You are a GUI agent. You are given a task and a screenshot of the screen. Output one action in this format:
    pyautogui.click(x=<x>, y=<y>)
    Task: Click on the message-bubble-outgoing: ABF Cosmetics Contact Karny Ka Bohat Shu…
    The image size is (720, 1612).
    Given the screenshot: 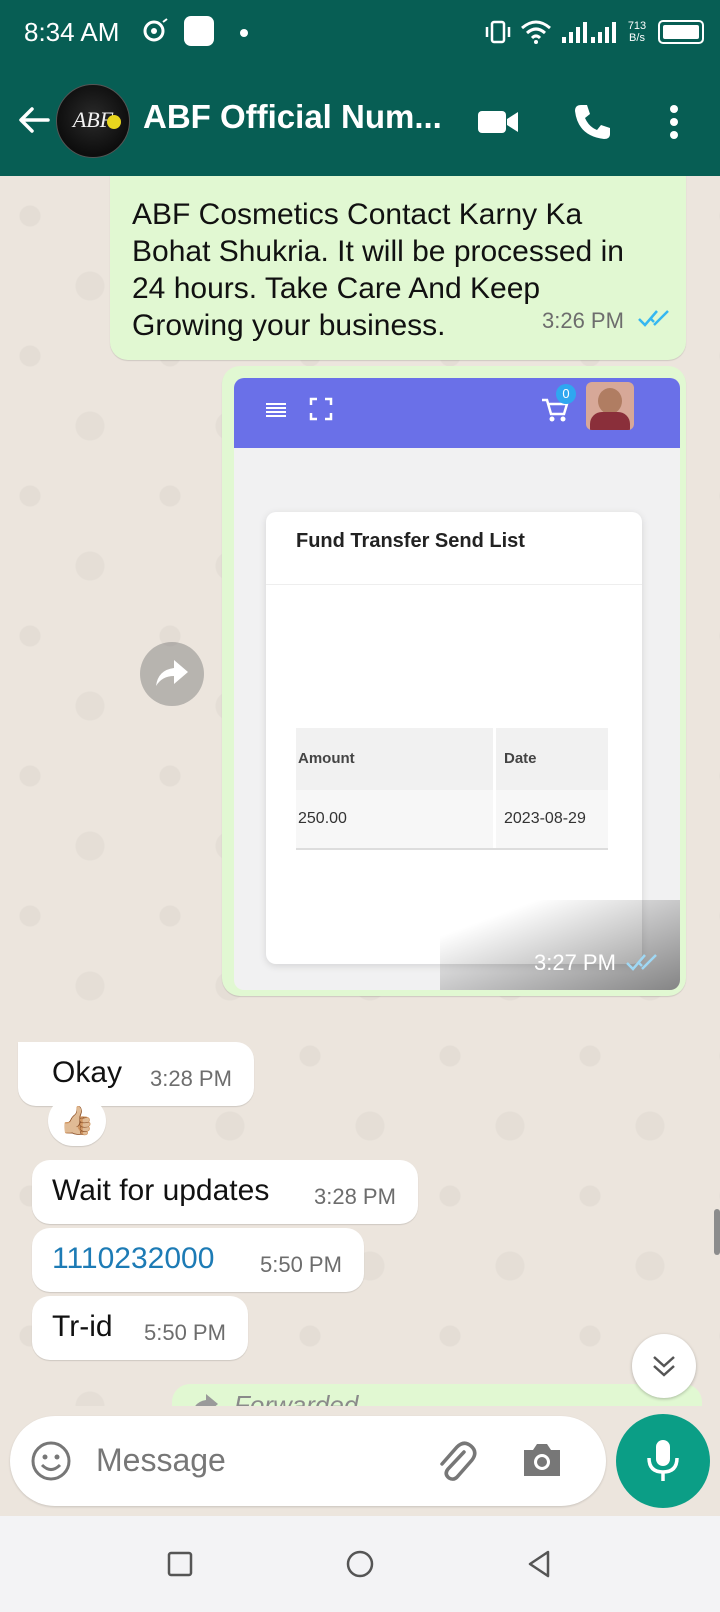 What is the action you would take?
    pyautogui.click(x=398, y=268)
    